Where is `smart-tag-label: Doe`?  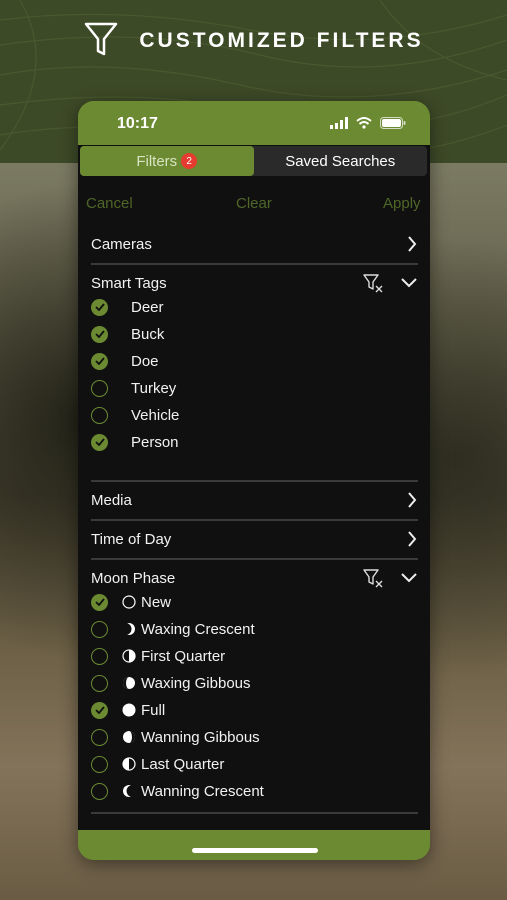
smart-tag-label: Doe is located at coordinates (145, 361).